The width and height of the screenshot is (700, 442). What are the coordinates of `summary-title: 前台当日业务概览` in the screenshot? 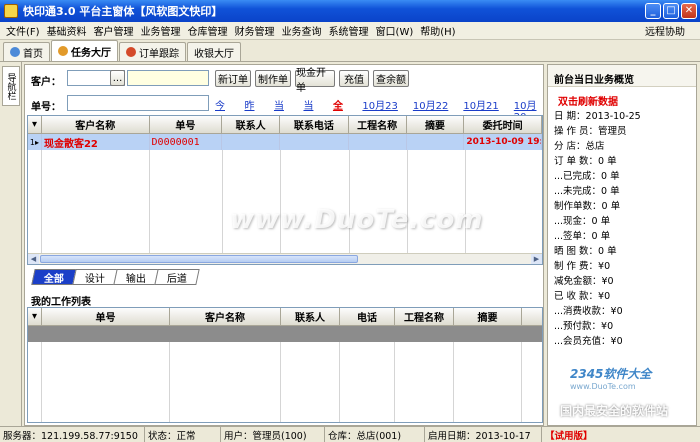 It's located at (622, 76).